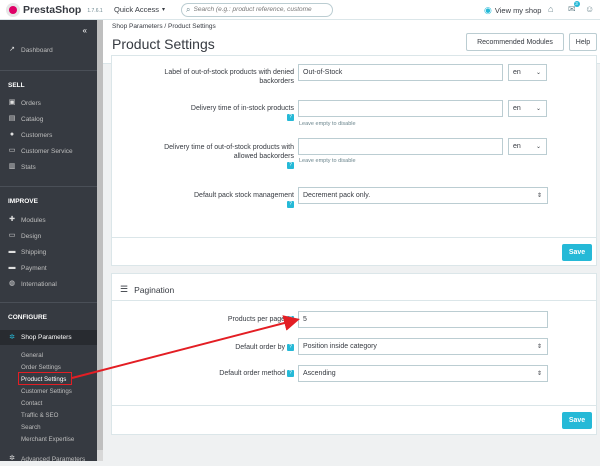  I want to click on sidebar-item-dashboard: ↗ Dashboard, so click(48, 50).